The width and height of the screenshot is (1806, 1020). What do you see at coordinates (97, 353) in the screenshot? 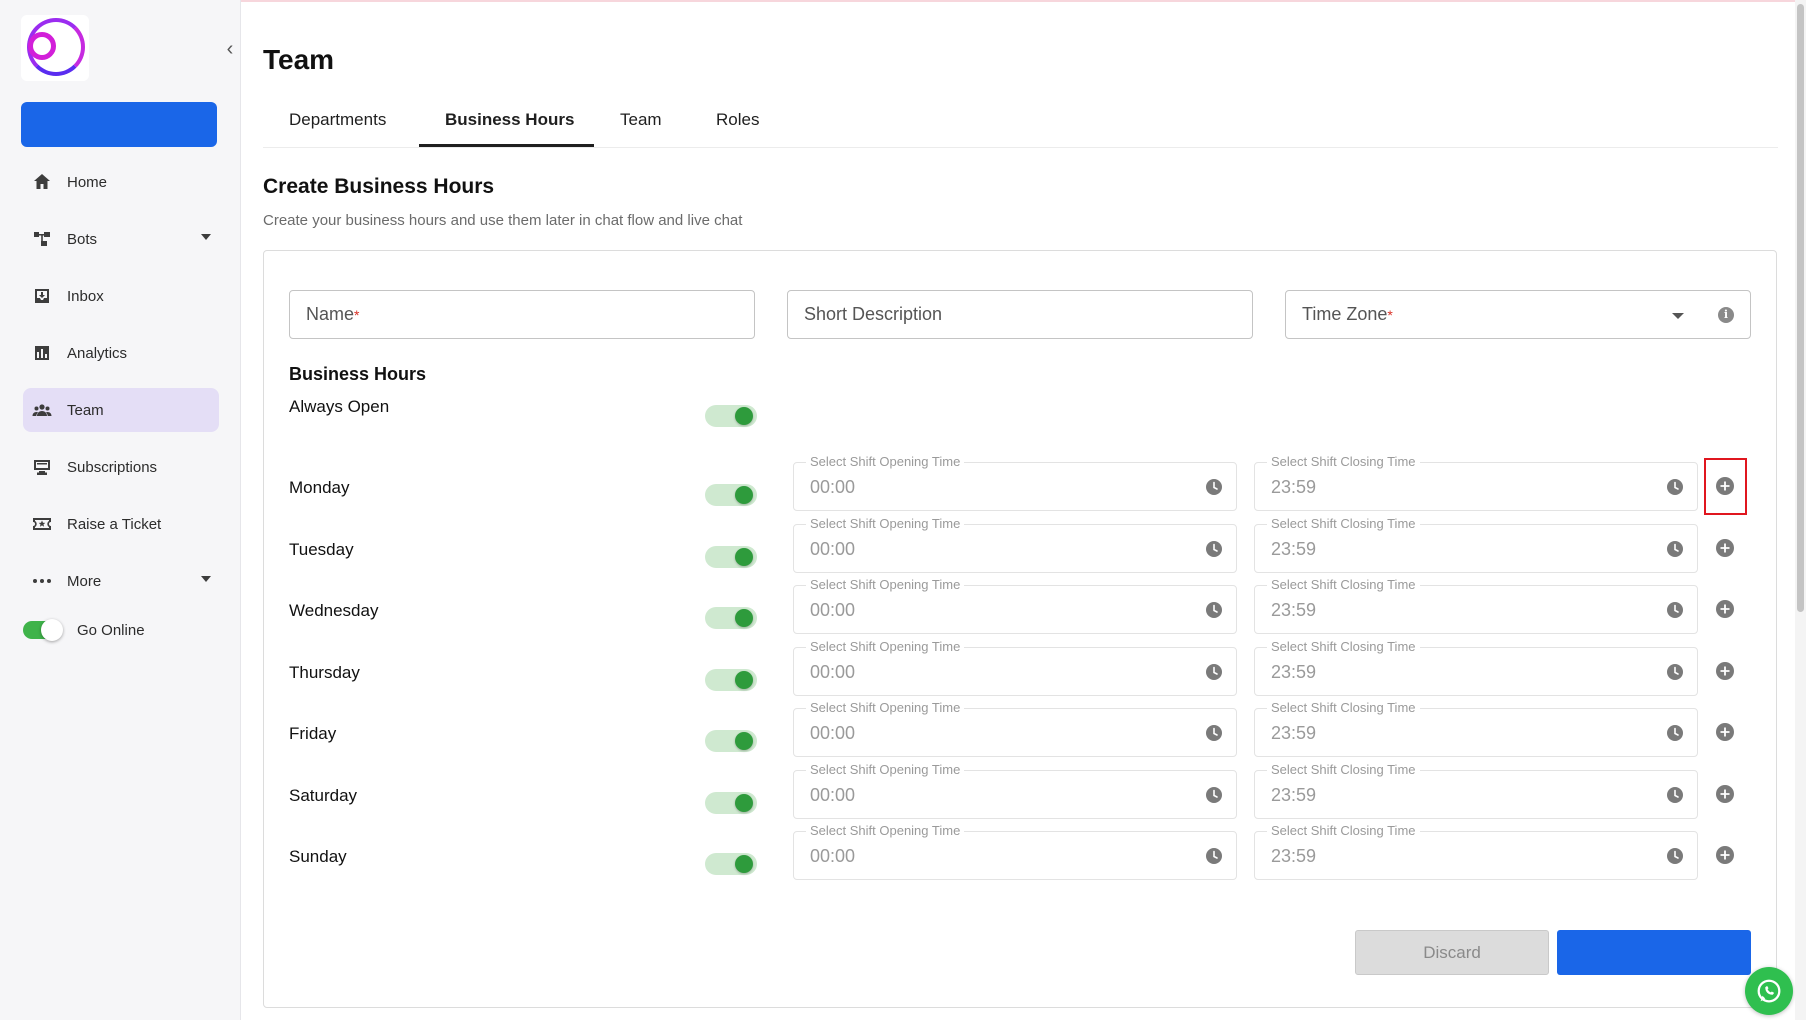
I see `sidebar-item-label: Analytics` at bounding box center [97, 353].